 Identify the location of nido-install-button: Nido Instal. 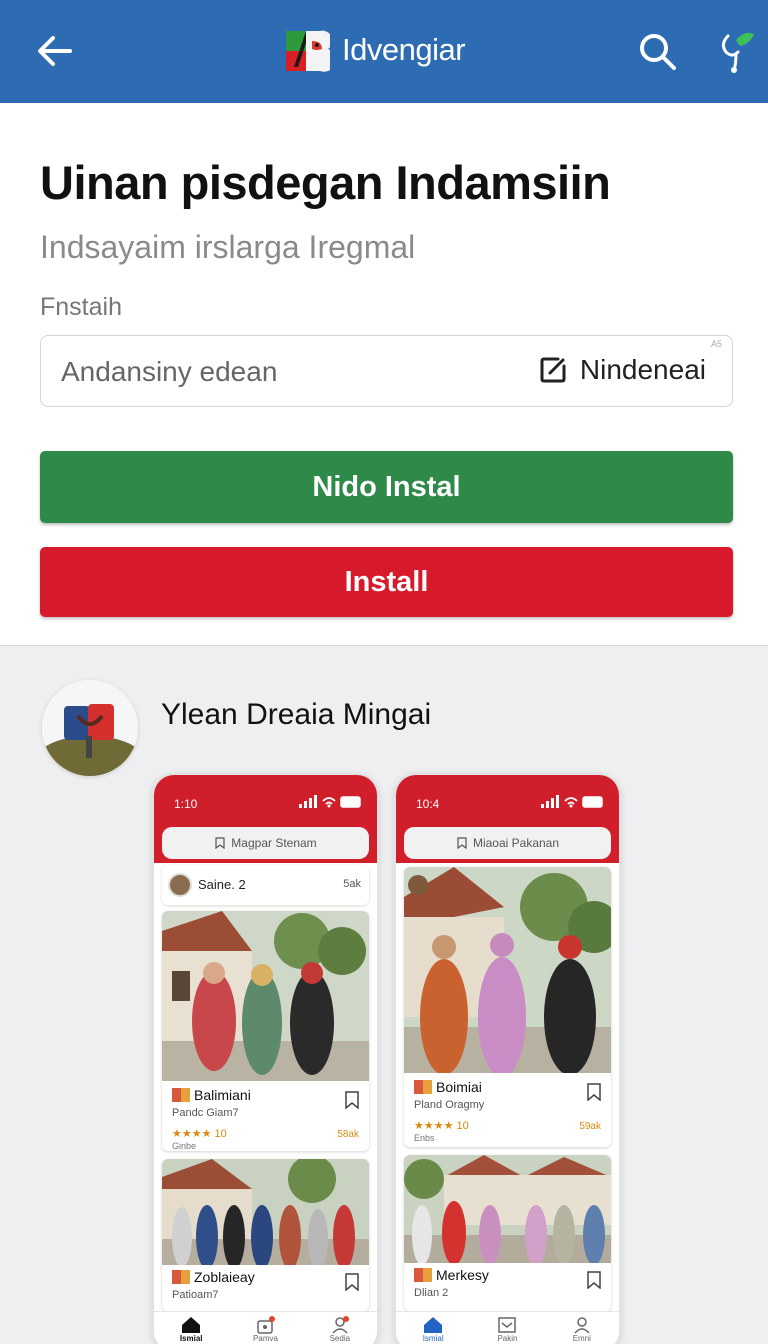
(386, 487).